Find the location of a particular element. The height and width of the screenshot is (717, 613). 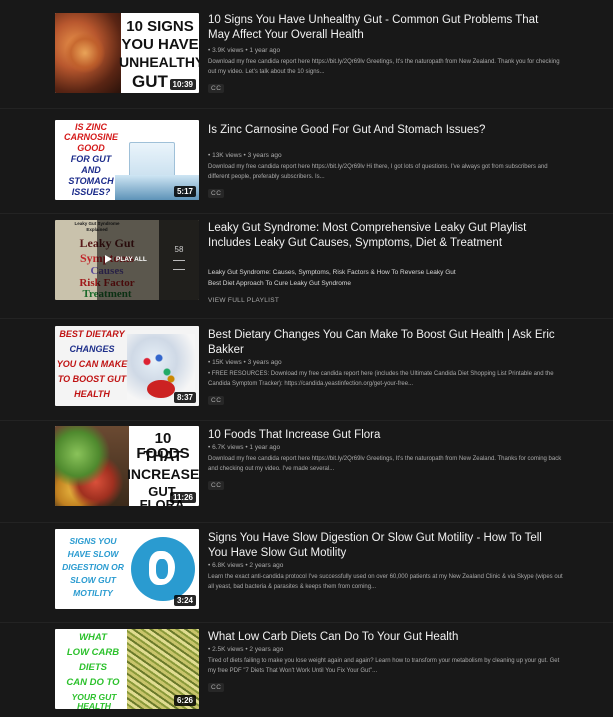

stomach-inner is located at coordinates (162, 569).